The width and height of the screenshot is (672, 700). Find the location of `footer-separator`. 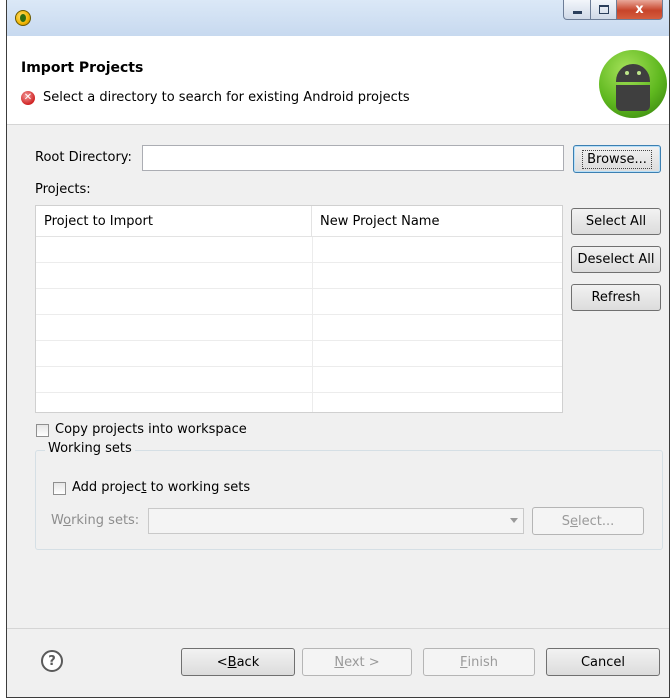

footer-separator is located at coordinates (338, 628).